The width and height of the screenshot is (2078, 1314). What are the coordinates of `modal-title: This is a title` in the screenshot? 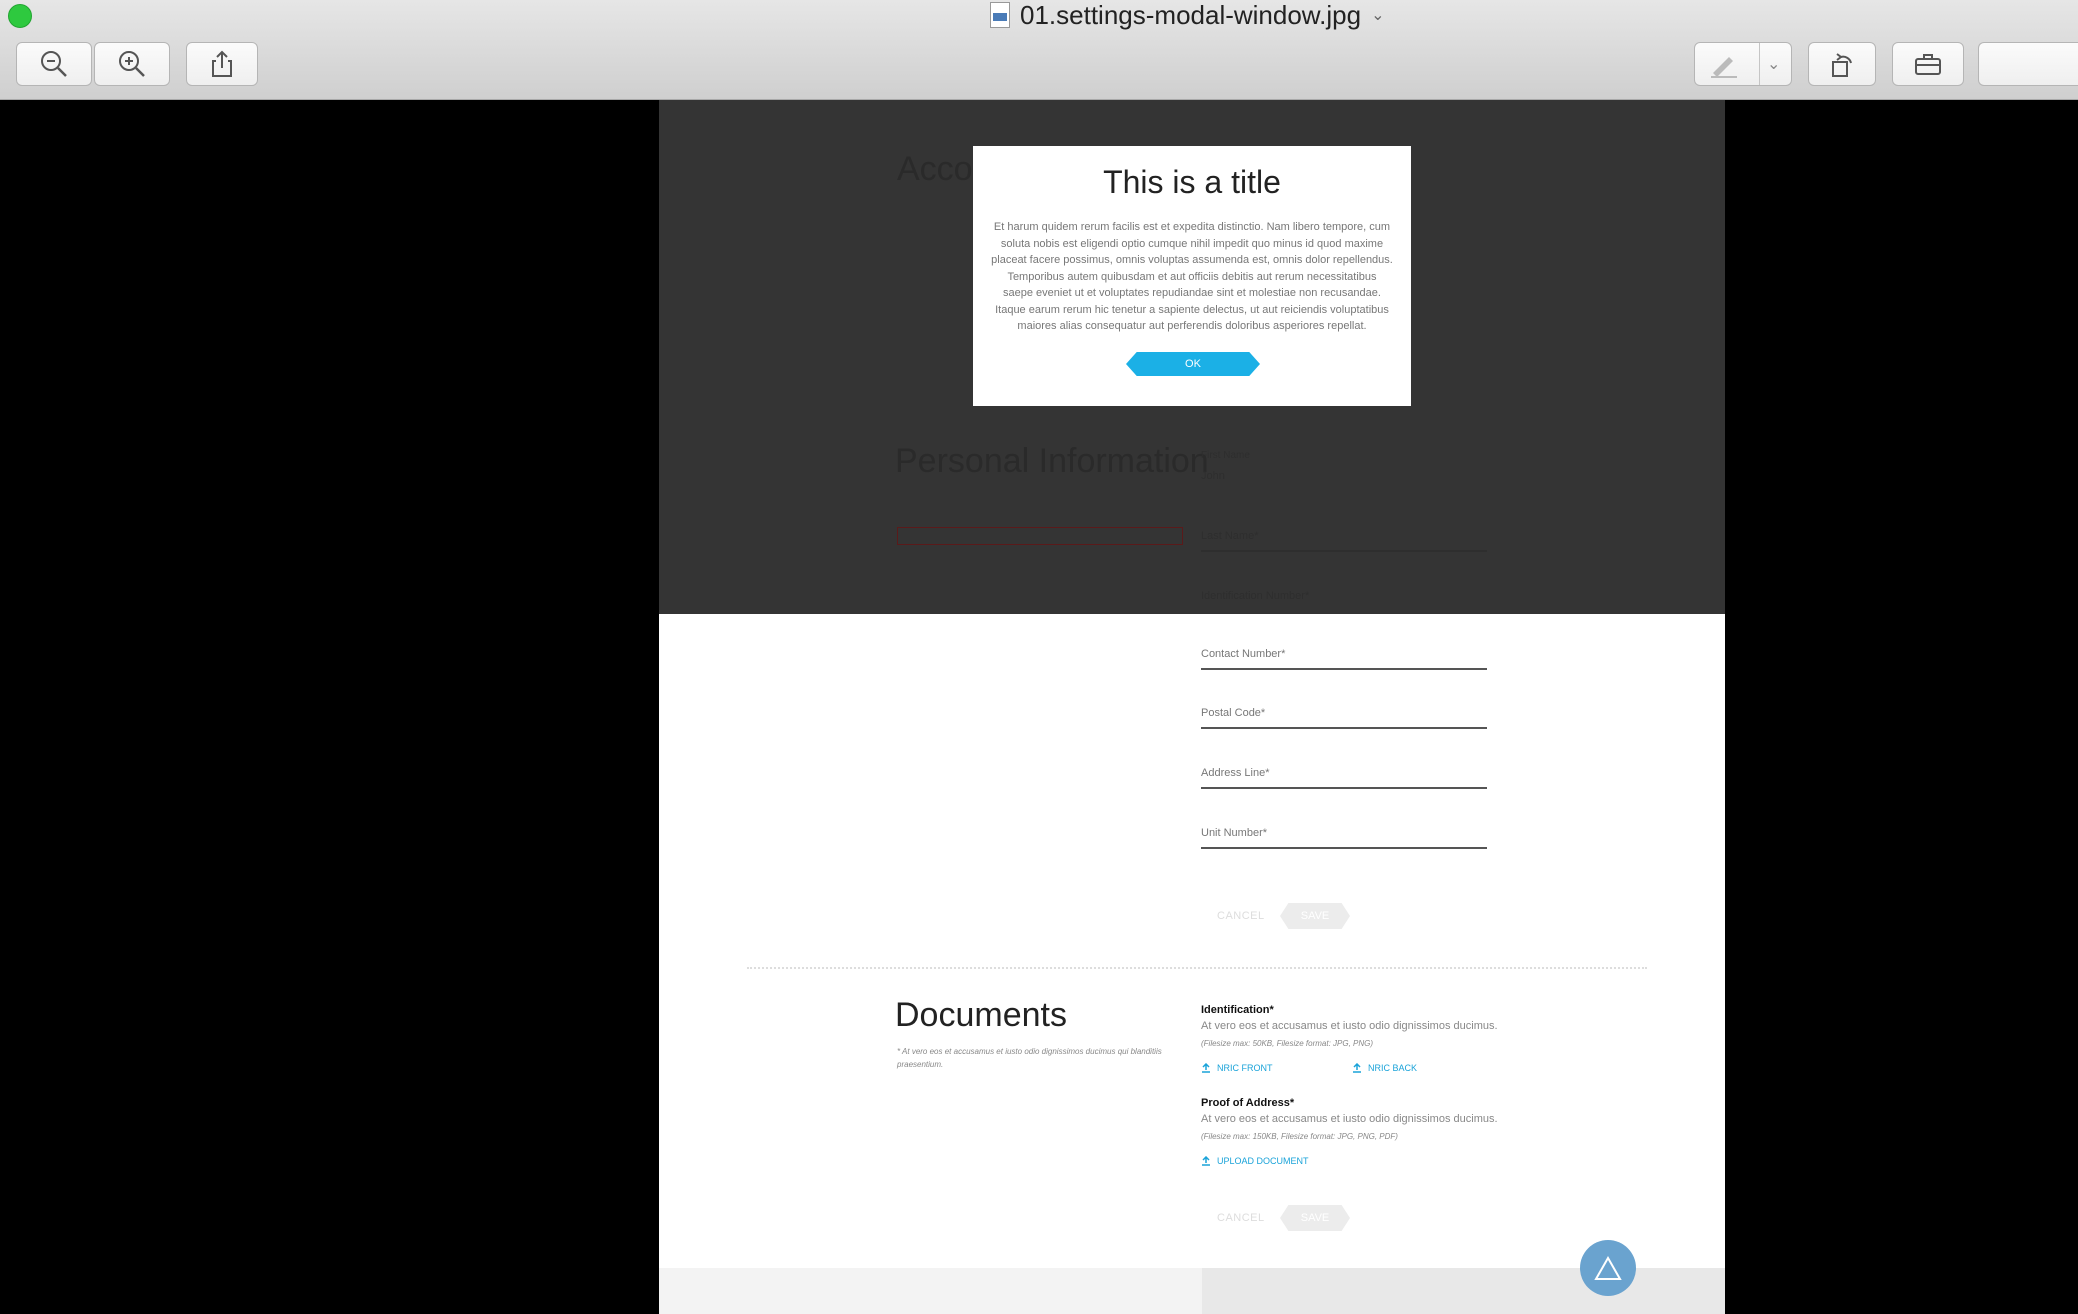 It's located at (1192, 182).